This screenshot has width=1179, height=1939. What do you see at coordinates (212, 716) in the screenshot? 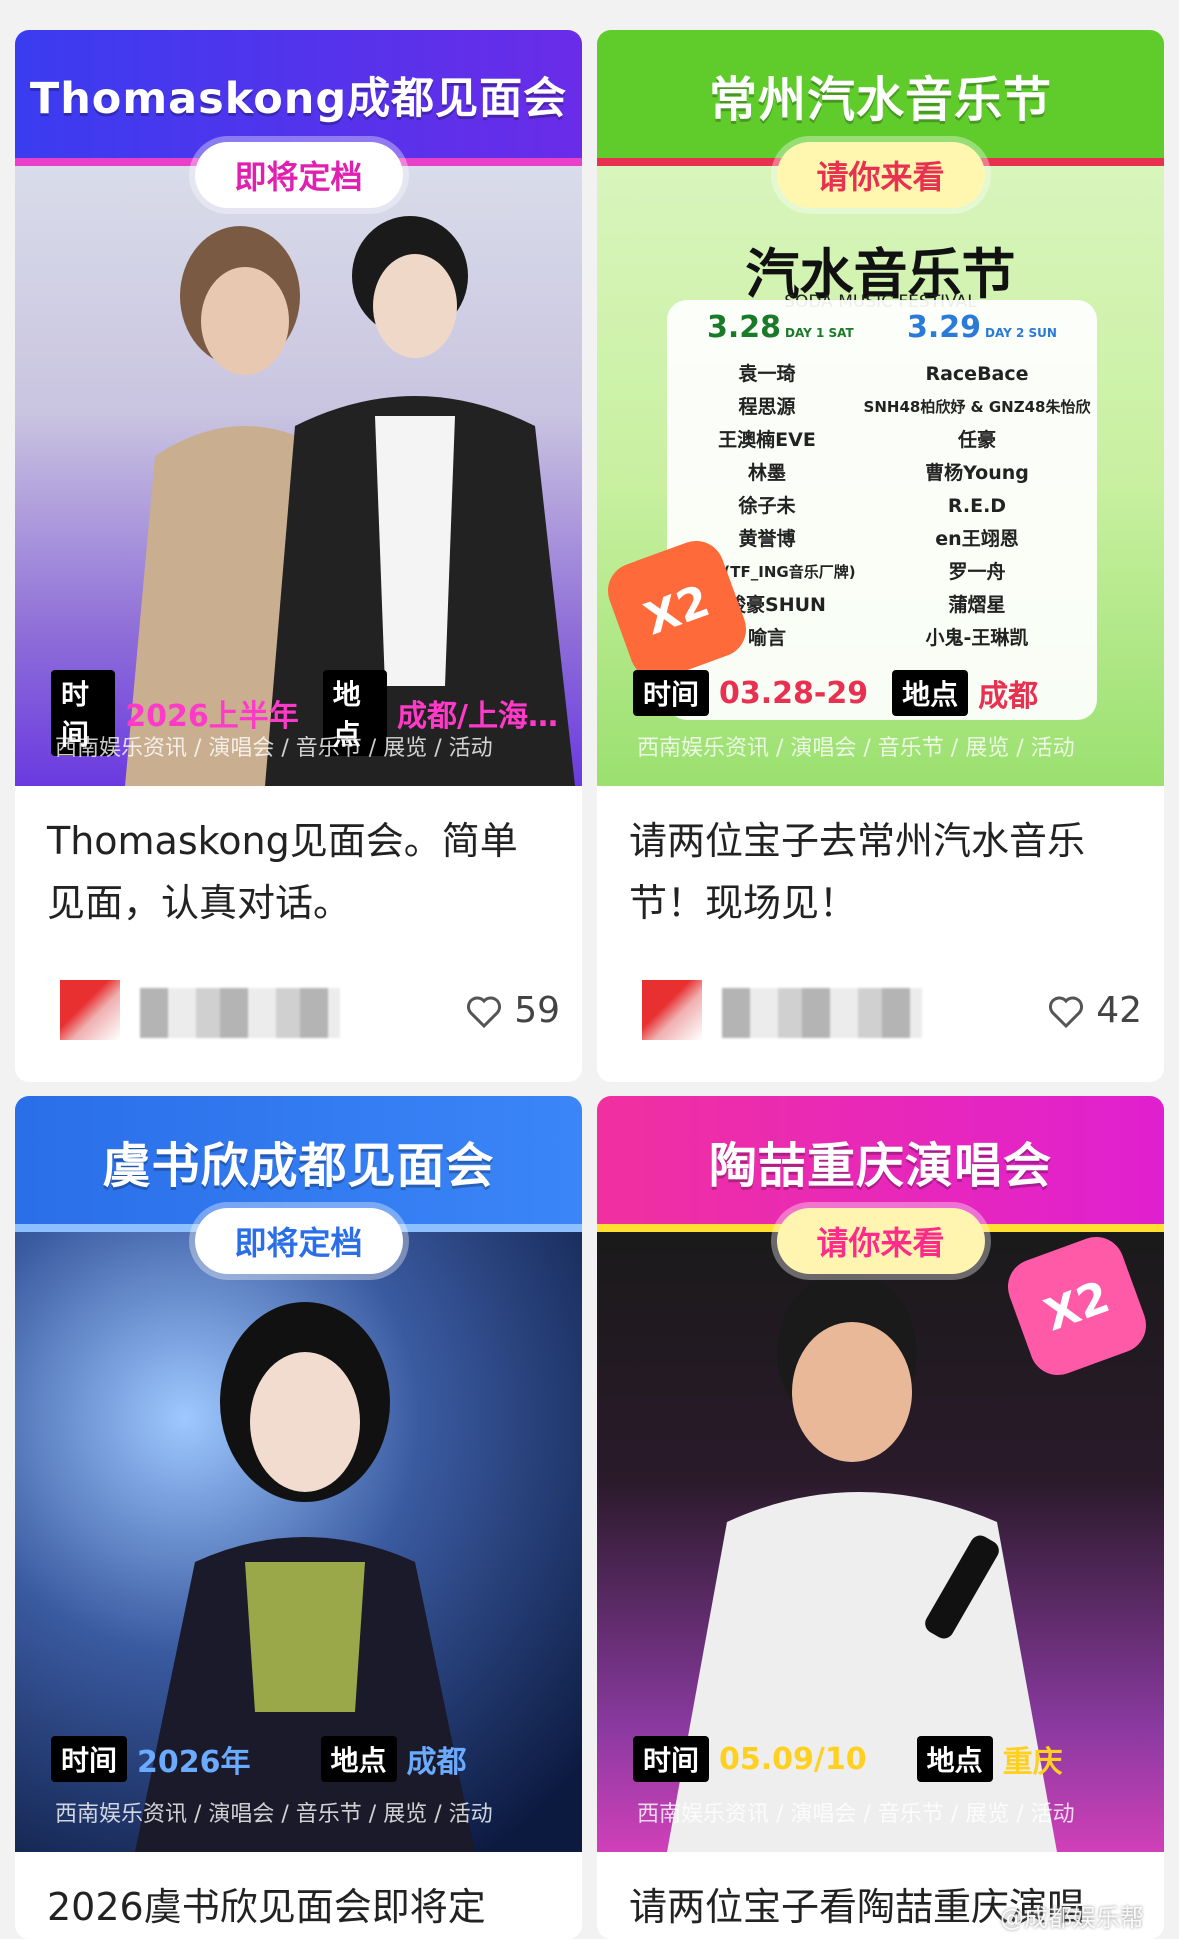
I see `time-value: 2026上半年` at bounding box center [212, 716].